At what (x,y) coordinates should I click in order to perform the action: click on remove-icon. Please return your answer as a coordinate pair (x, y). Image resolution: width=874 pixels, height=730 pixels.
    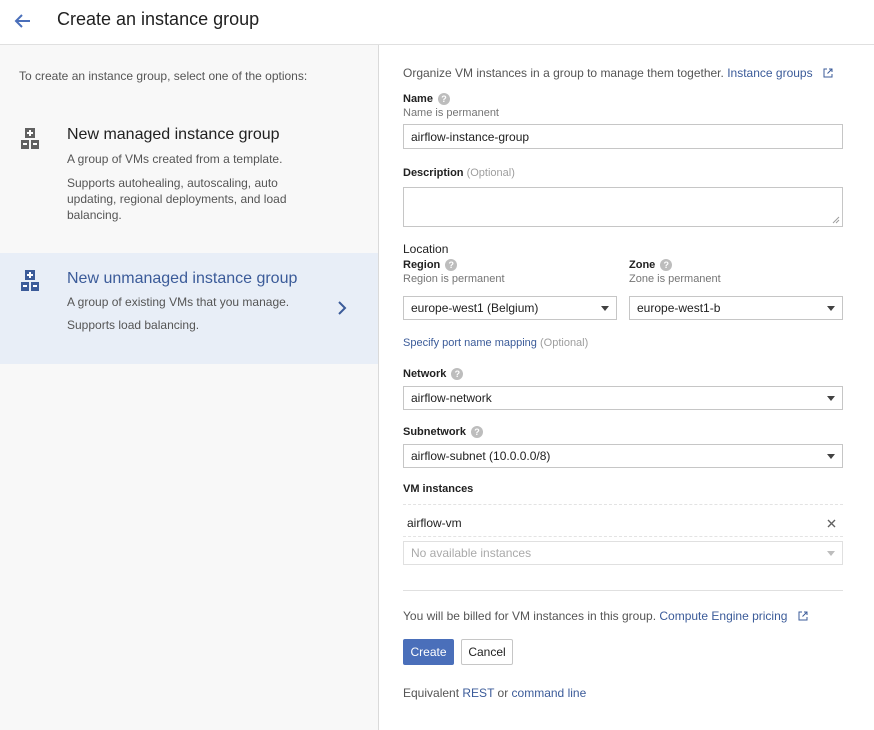
    Looking at the image, I should click on (831, 523).